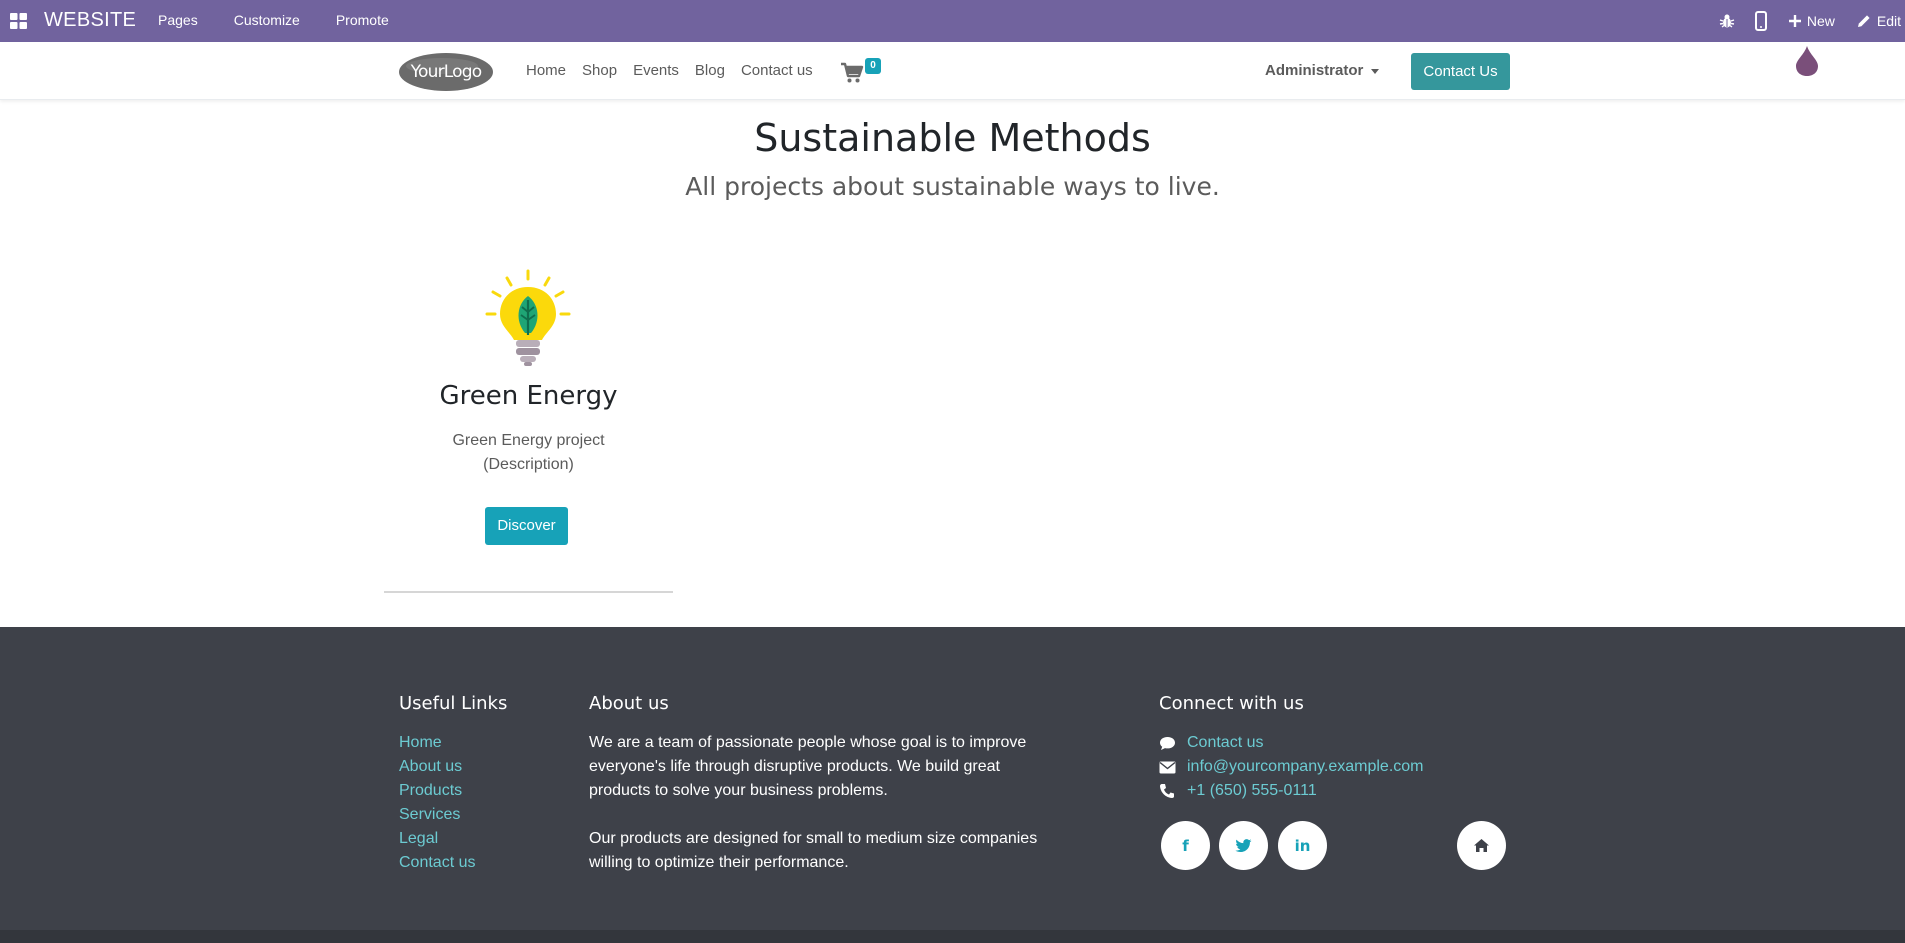 This screenshot has height=943, width=1905. I want to click on footer-contact-link: Contact us, so click(1225, 743).